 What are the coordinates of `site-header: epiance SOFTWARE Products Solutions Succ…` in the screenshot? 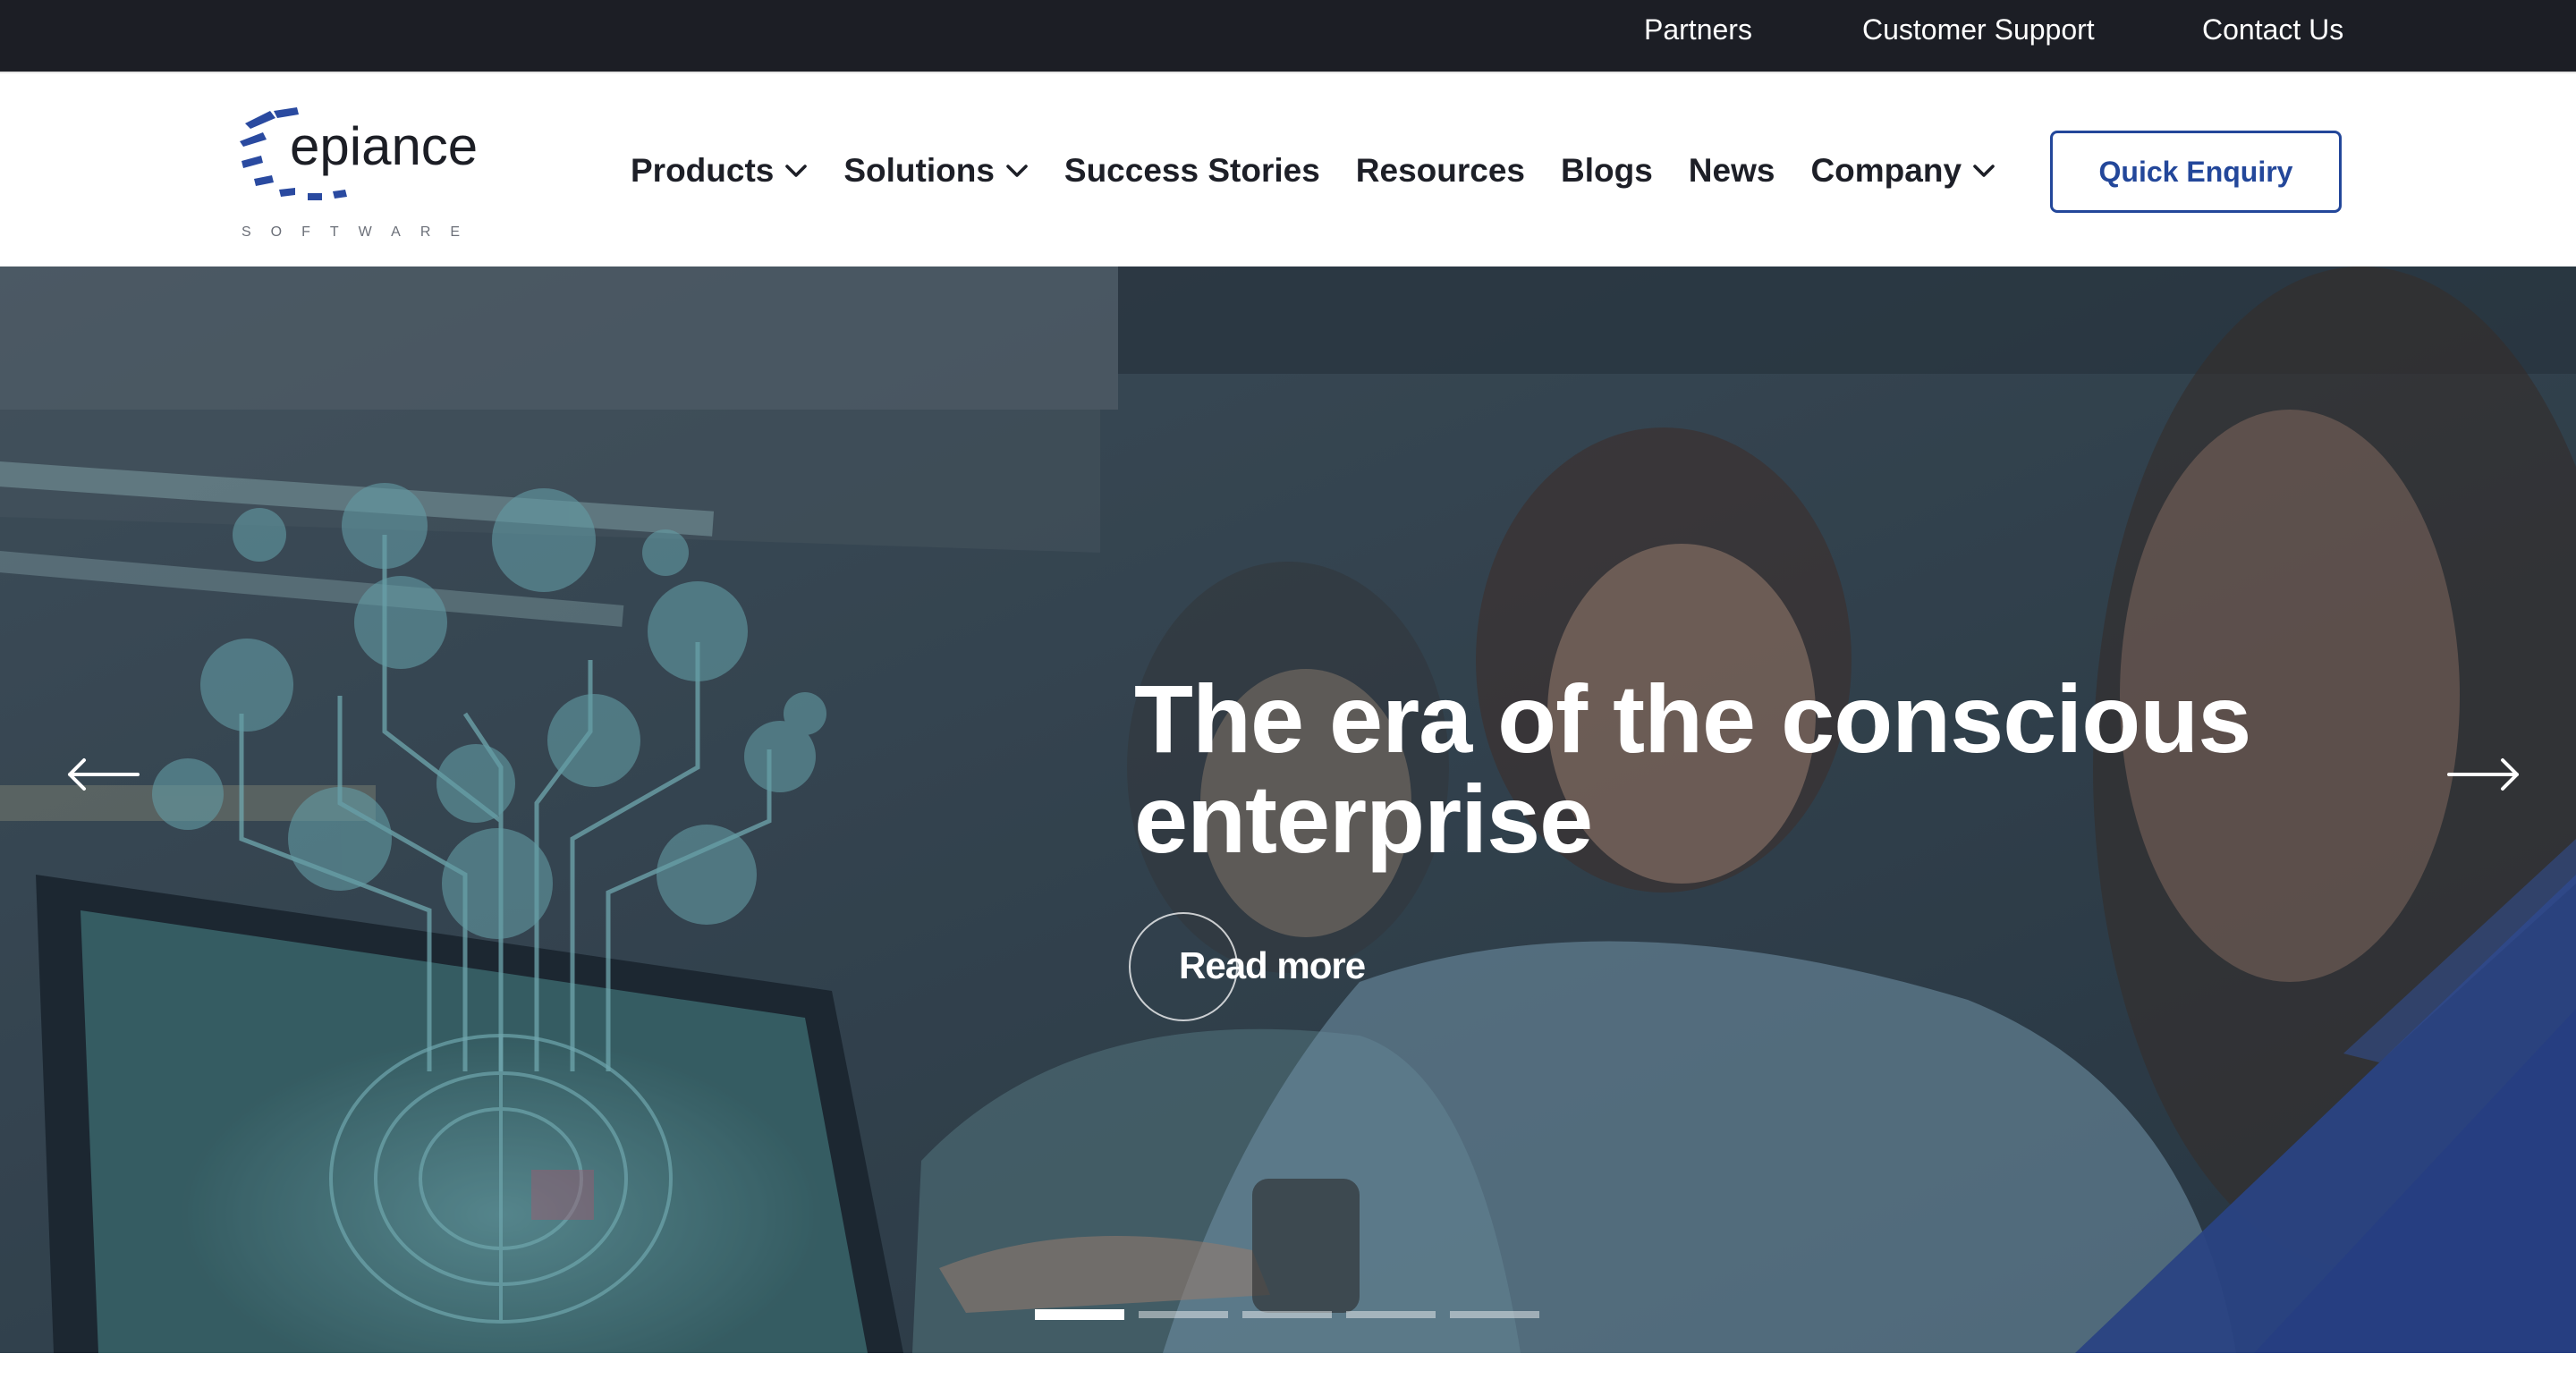 It's located at (1288, 169).